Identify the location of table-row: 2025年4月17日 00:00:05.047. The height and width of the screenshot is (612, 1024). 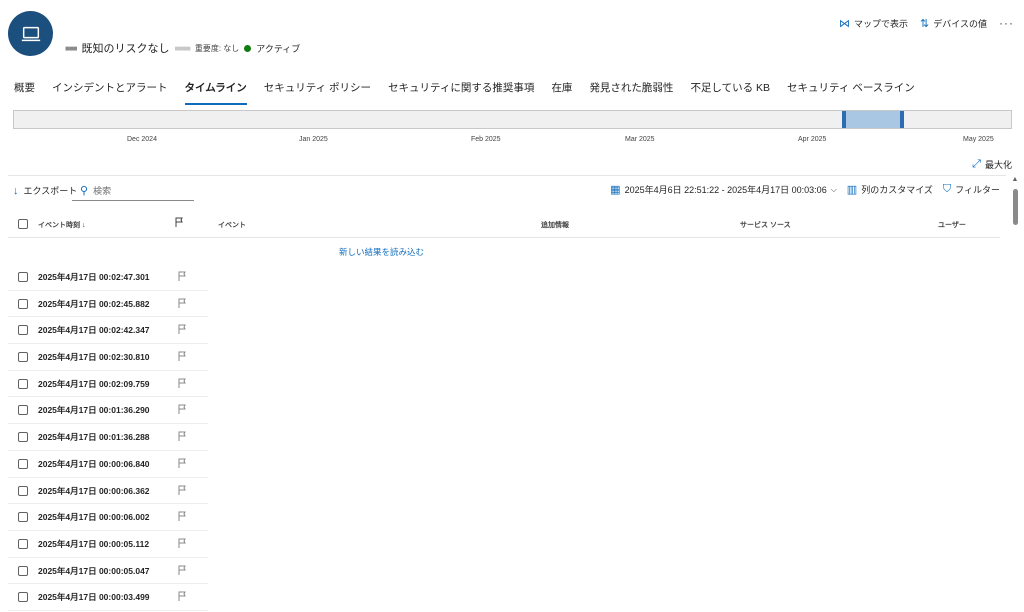
(108, 571).